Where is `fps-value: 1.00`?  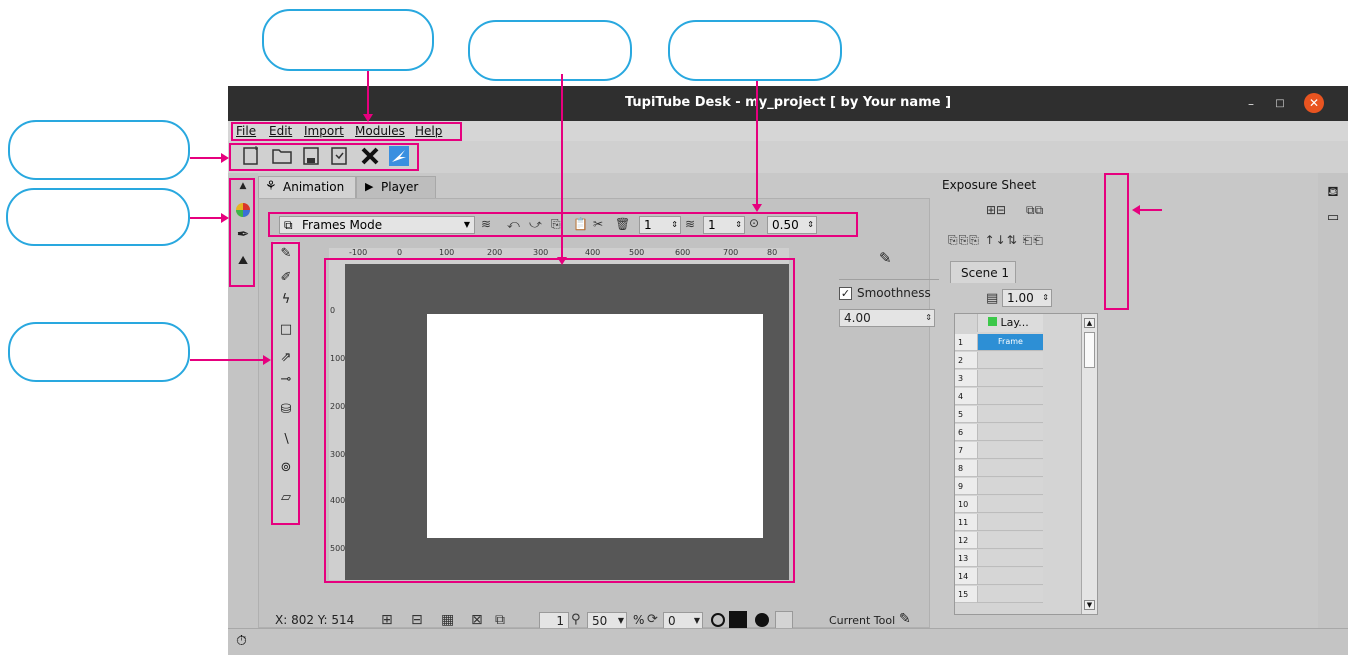
fps-value: 1.00 is located at coordinates (1020, 298).